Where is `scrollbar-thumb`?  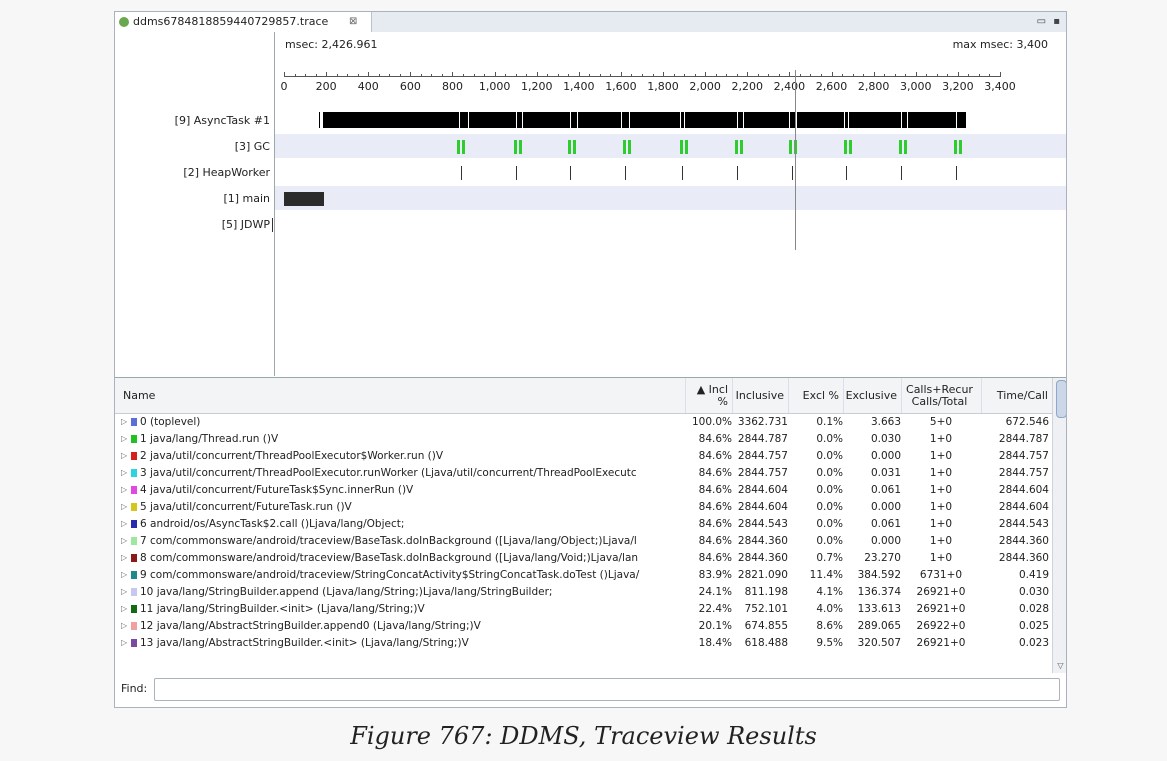 scrollbar-thumb is located at coordinates (1061, 399).